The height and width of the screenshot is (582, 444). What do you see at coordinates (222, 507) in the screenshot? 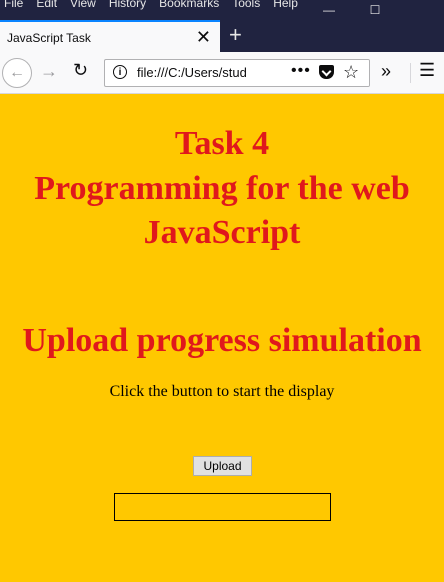
I see `progress-bar` at bounding box center [222, 507].